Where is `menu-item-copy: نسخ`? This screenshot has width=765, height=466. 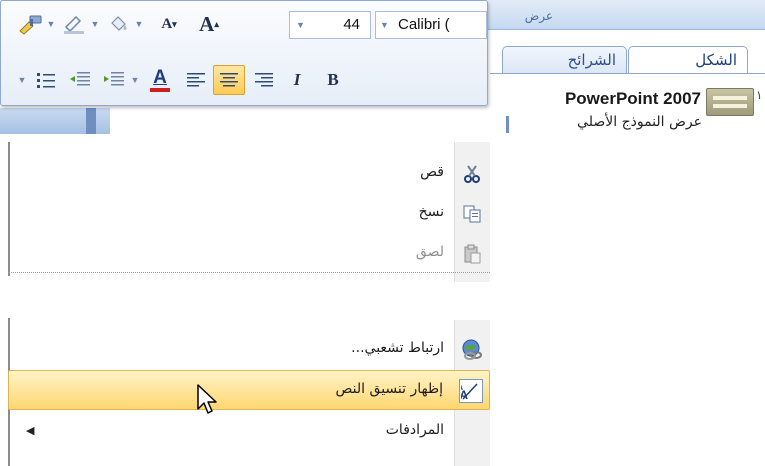 menu-item-copy: نسخ is located at coordinates (249, 214).